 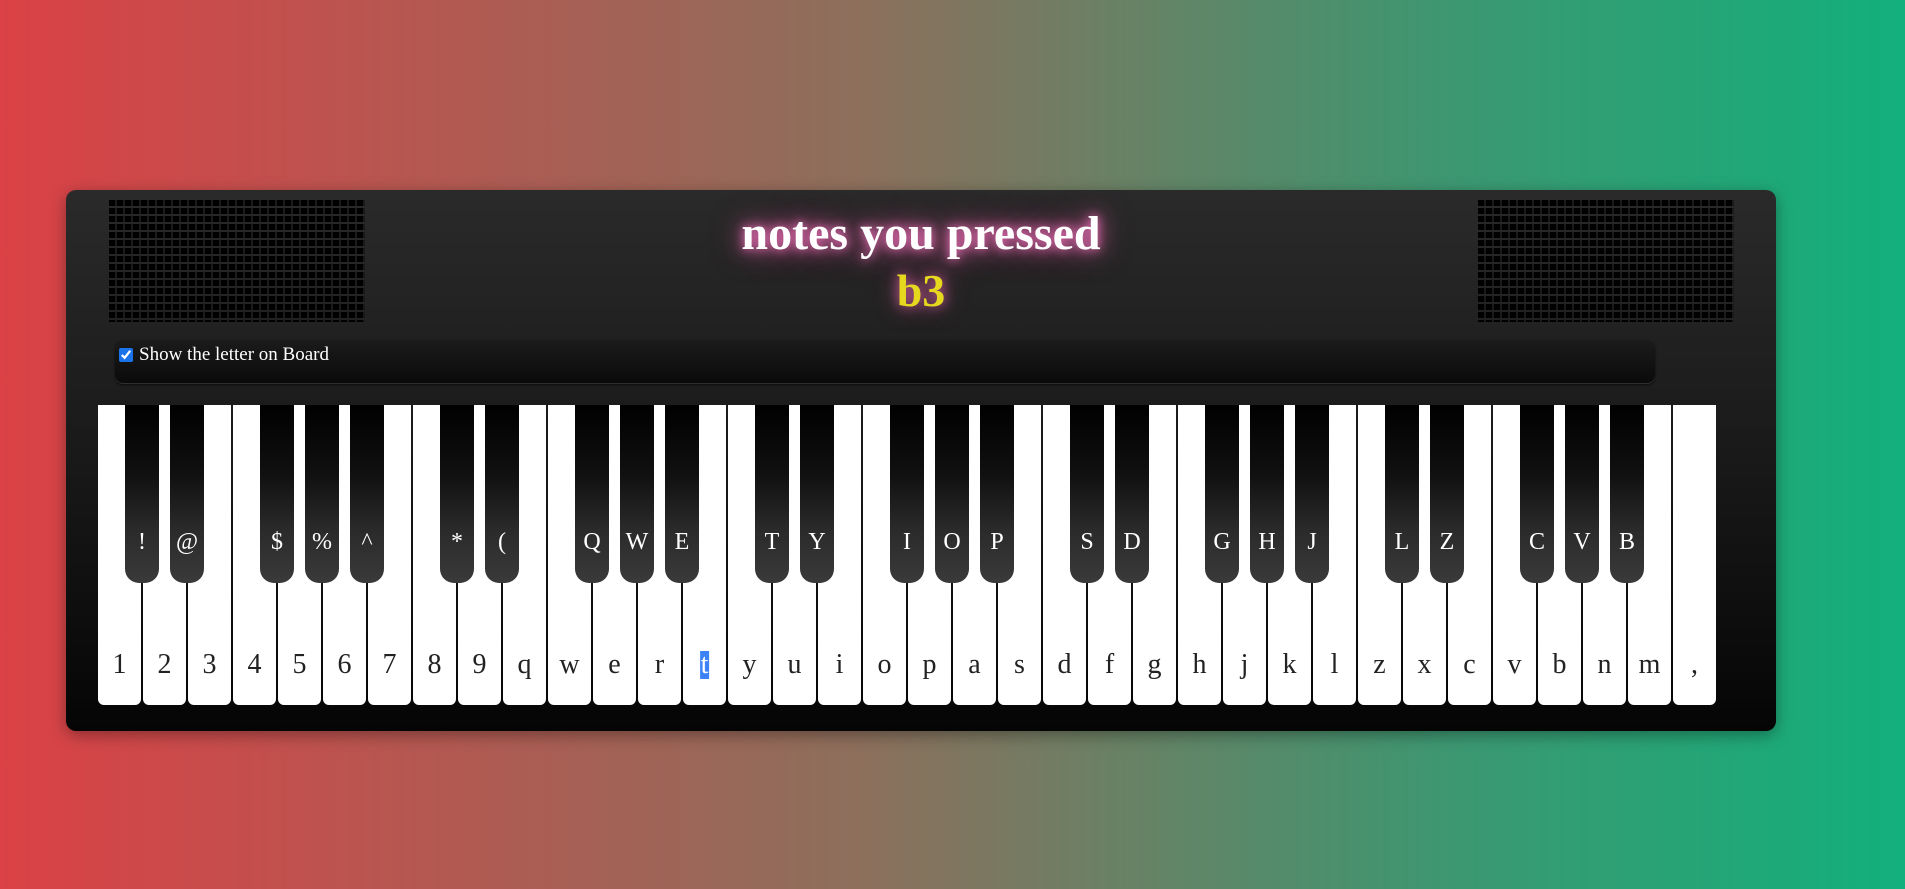 I want to click on black-key-label: W, so click(x=637, y=542).